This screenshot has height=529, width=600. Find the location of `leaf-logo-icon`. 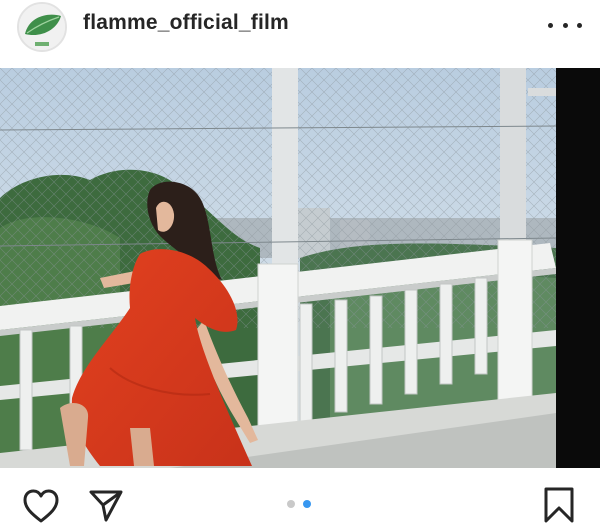

leaf-logo-icon is located at coordinates (42, 27).